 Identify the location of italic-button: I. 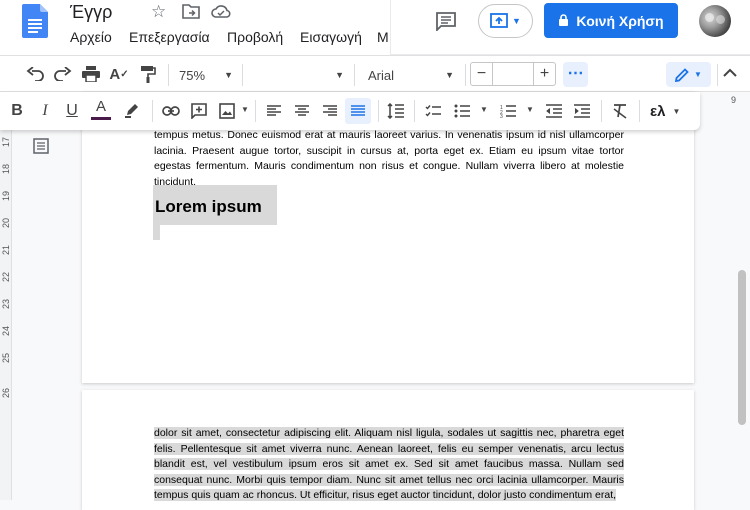
(45, 111).